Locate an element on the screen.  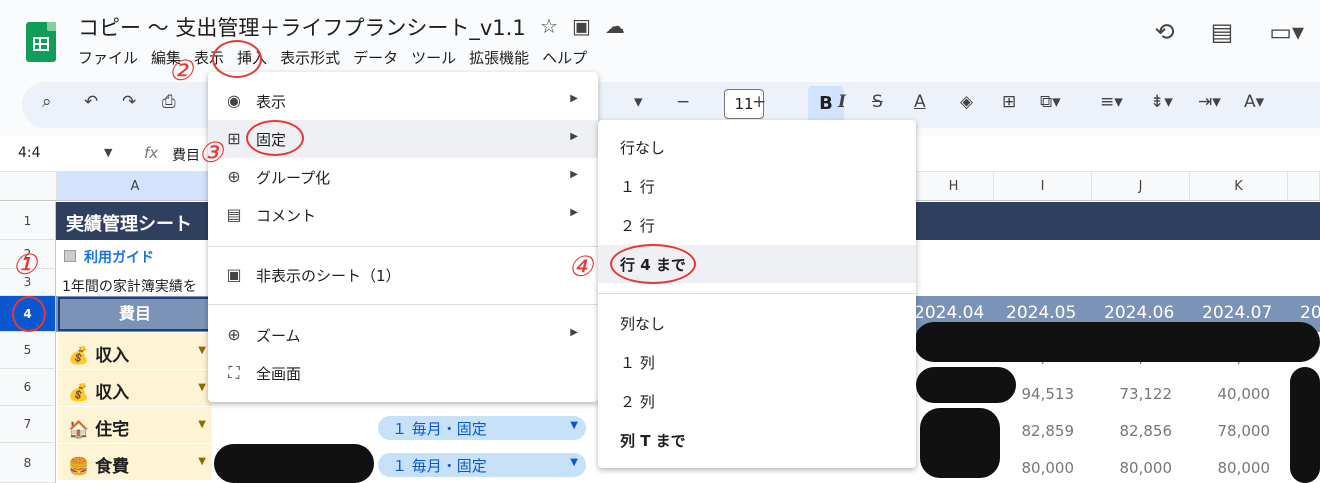
view-menu-item-comment: ▤ コメント ▶ is located at coordinates (403, 215).